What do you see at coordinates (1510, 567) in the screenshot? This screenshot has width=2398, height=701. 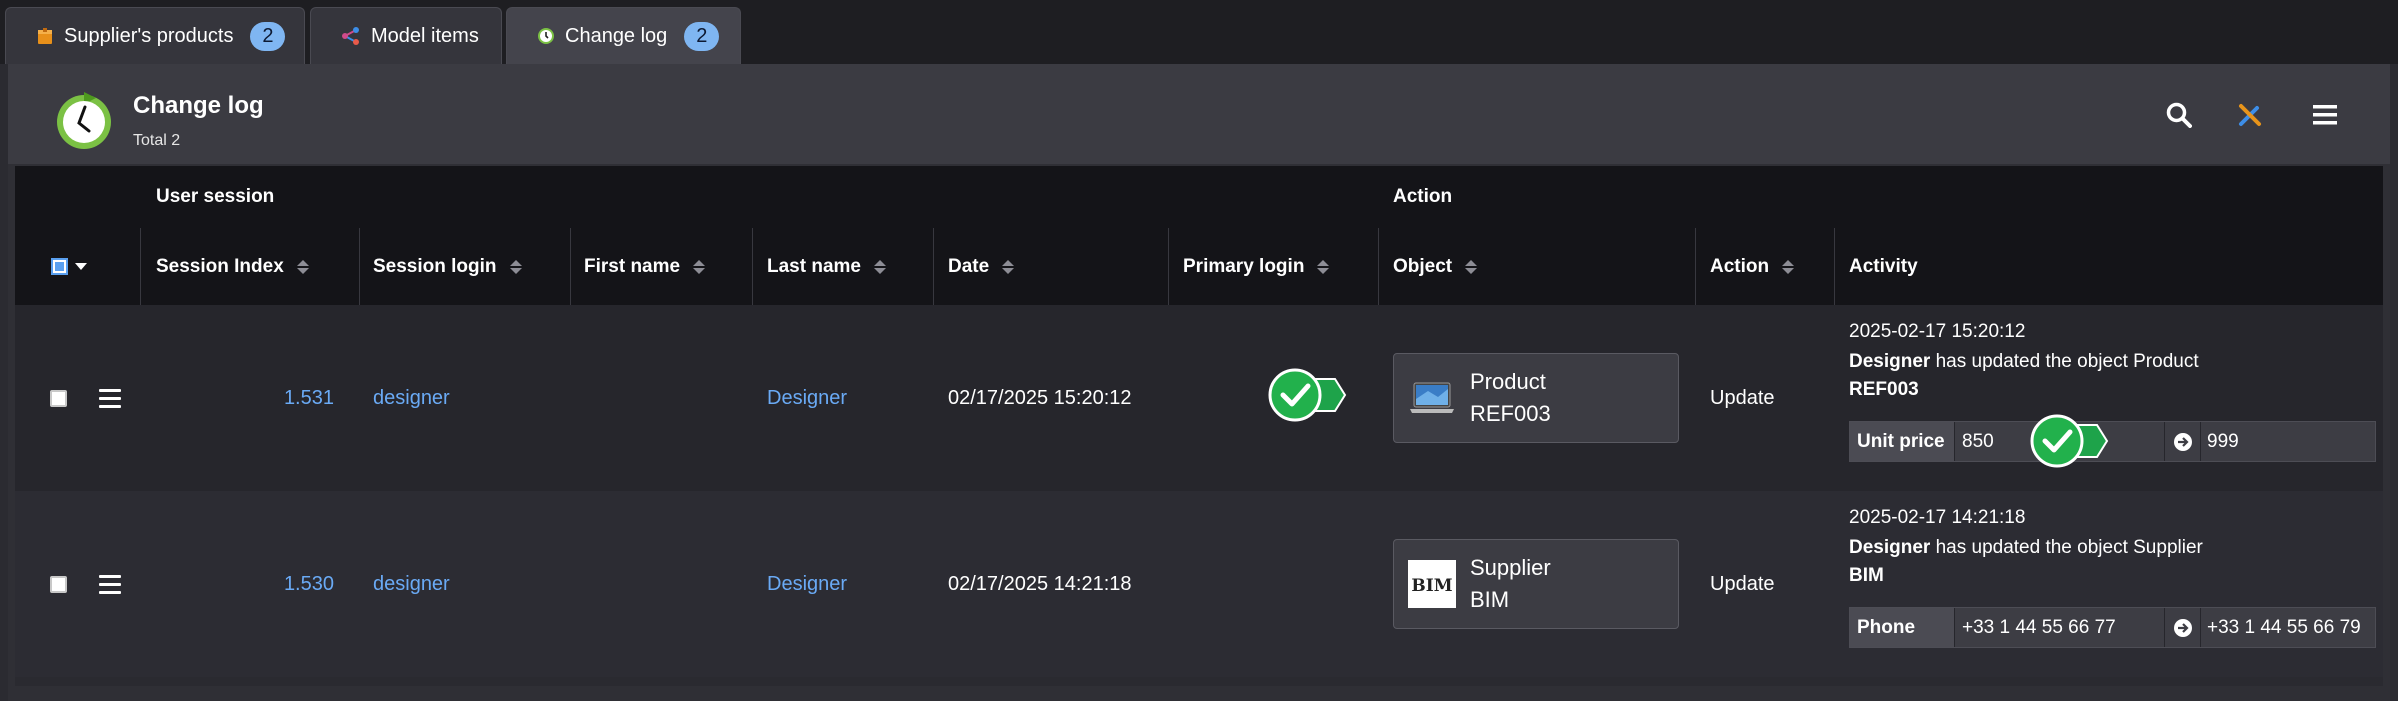 I see `object-type: Supplier` at bounding box center [1510, 567].